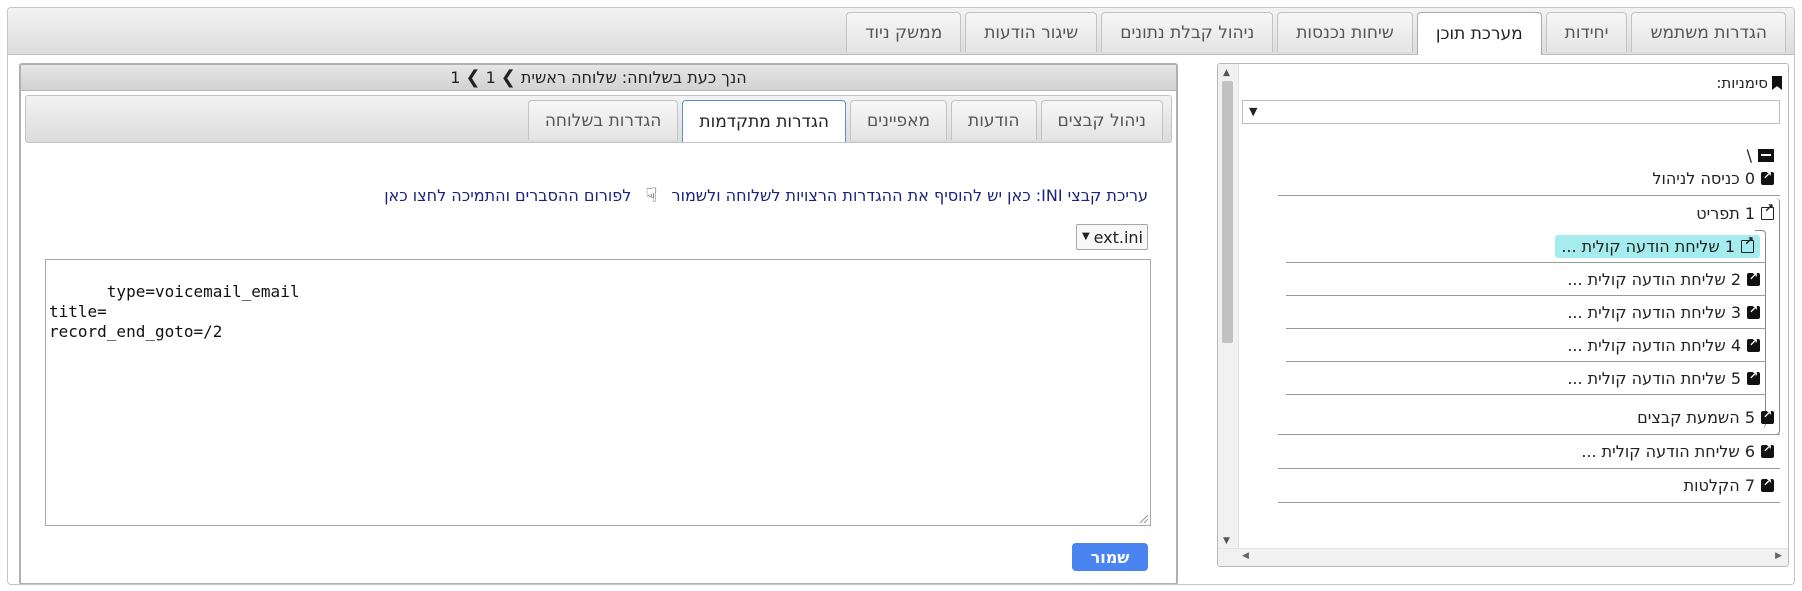 This screenshot has width=1802, height=591. What do you see at coordinates (1511, 112) in the screenshot?
I see `bookmarks-select: ▼` at bounding box center [1511, 112].